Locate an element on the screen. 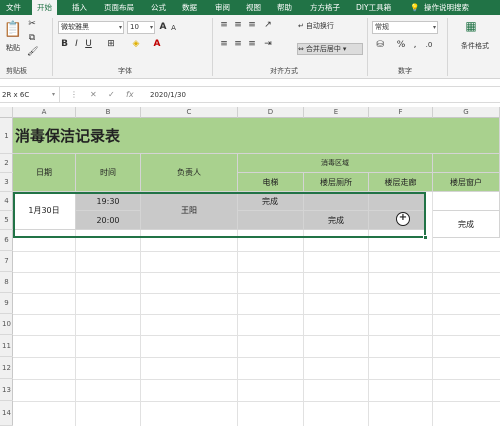 Image resolution: width=500 pixels, height=426 pixels. title-cell: 消毒保洁记录表 is located at coordinates (256, 136).